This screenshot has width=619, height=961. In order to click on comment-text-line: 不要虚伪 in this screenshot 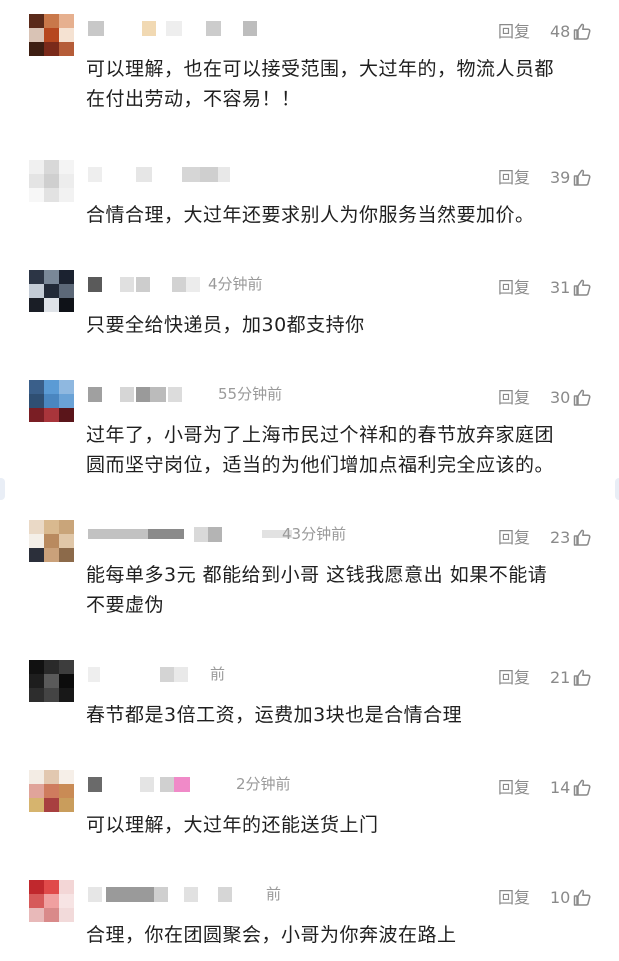, I will do `click(125, 605)`.